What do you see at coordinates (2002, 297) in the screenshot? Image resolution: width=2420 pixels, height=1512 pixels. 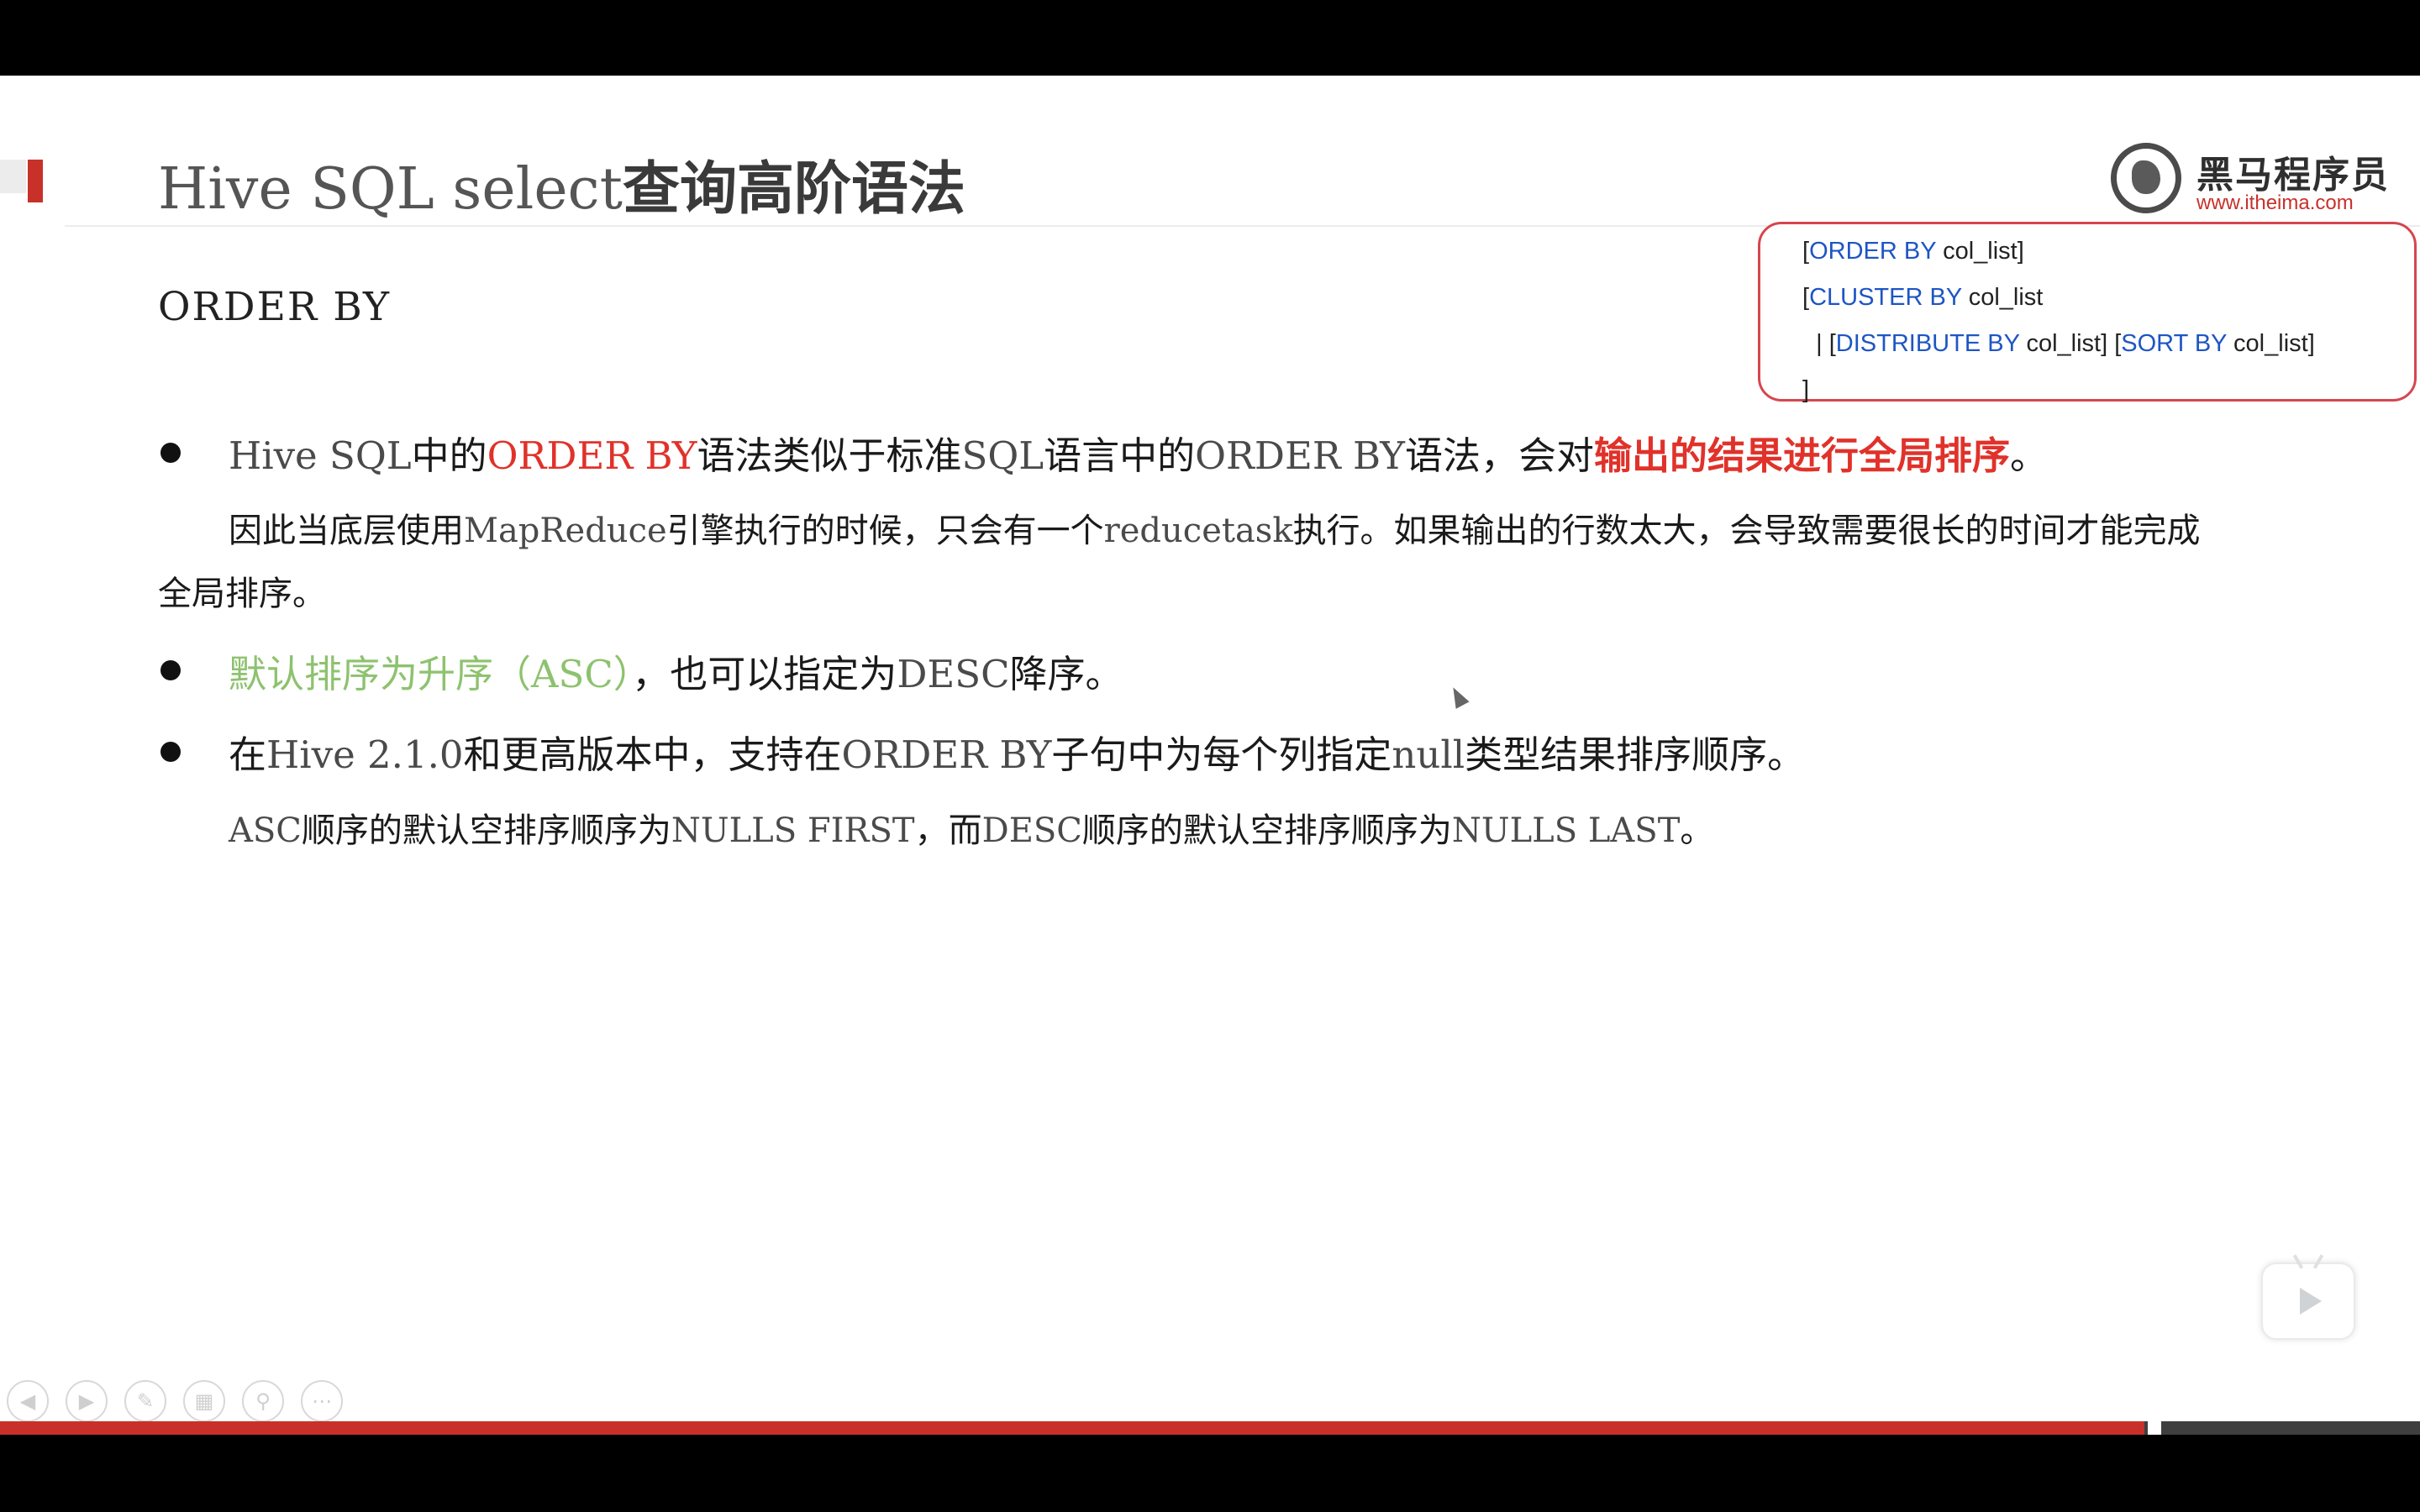 I see `syntax-text: col_list` at bounding box center [2002, 297].